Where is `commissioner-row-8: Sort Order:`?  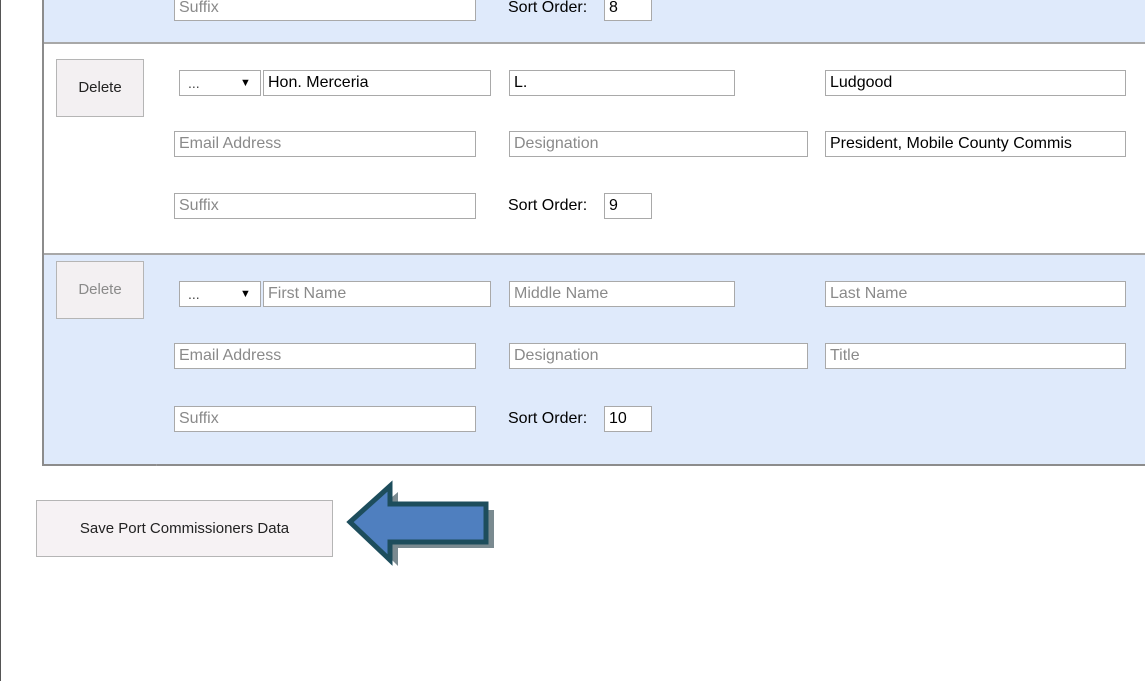 commissioner-row-8: Sort Order: is located at coordinates (594, 21).